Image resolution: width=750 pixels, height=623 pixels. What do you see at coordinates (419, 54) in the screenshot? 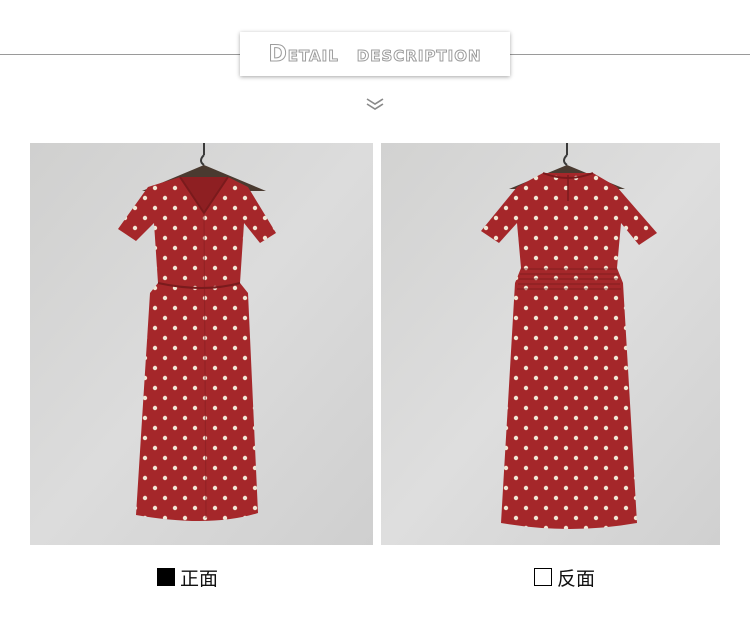
I see `section-title-word-2: description` at bounding box center [419, 54].